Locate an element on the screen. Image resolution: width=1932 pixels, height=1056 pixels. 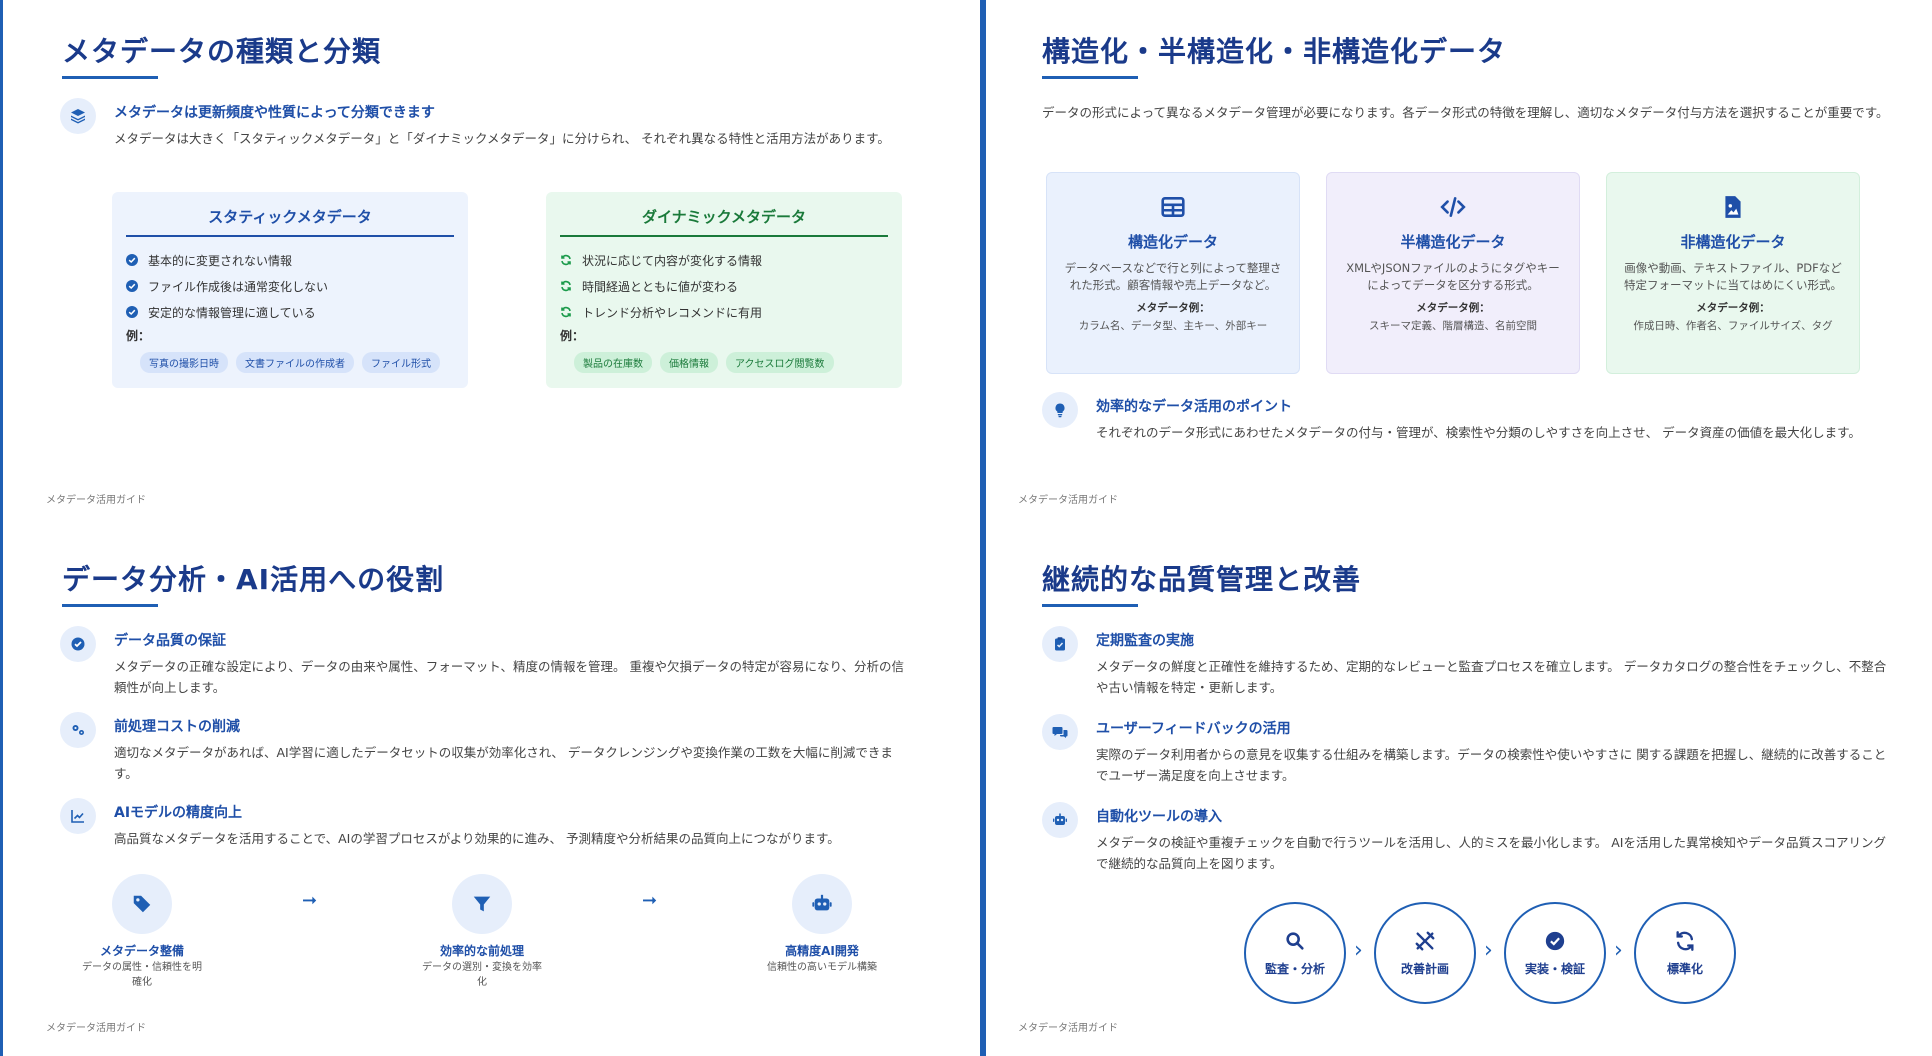
card-title: ダイナミックメタデータ is located at coordinates (724, 221).